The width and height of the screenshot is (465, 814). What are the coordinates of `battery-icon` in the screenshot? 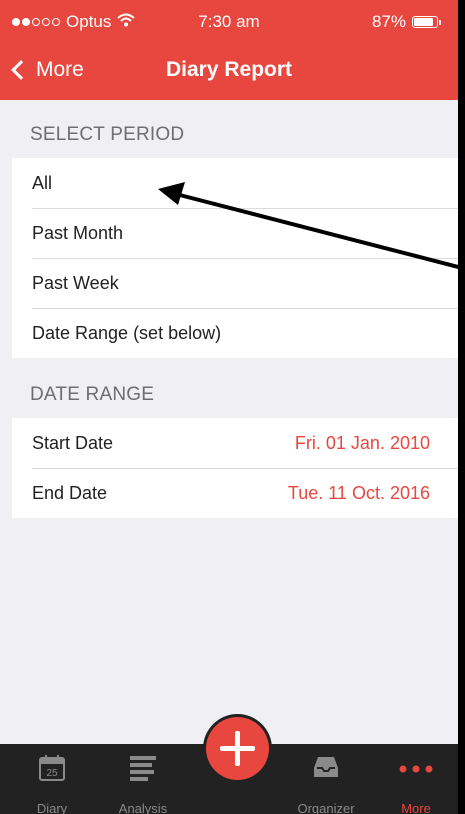 It's located at (426, 22).